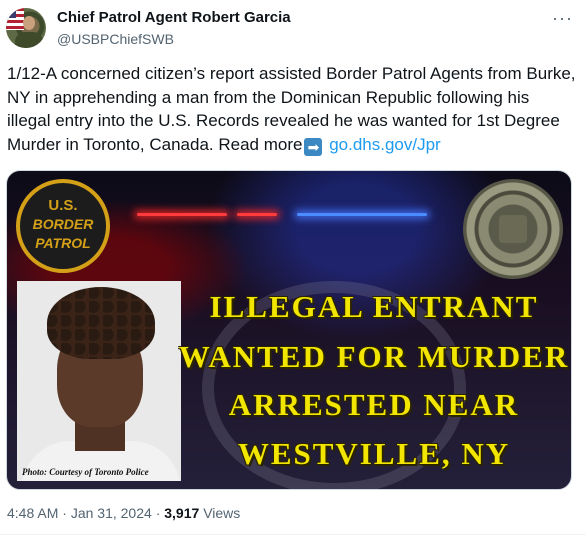 This screenshot has width=586, height=539. What do you see at coordinates (222, 513) in the screenshot?
I see `views-label: Views` at bounding box center [222, 513].